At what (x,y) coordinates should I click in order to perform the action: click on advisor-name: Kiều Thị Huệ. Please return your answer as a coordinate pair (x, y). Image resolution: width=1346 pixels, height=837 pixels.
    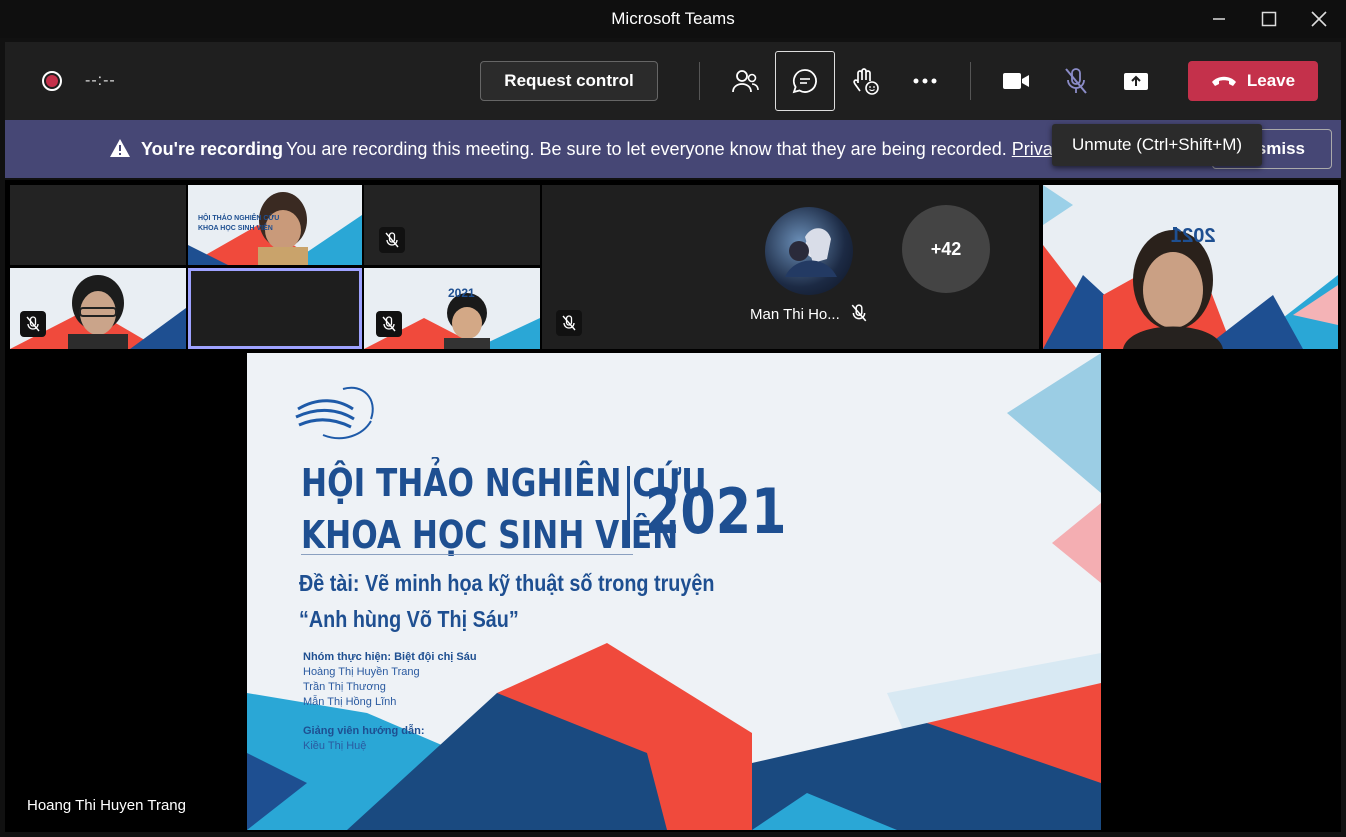
    Looking at the image, I should click on (335, 746).